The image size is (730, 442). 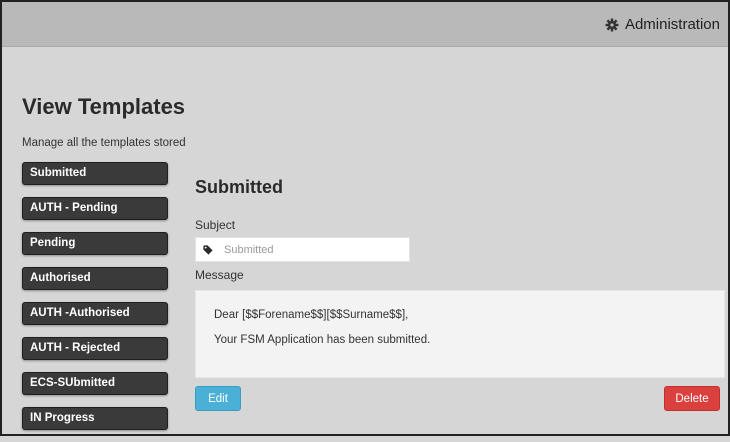 What do you see at coordinates (311, 315) in the screenshot?
I see `message-greeting: Dear [$$Forename$$][$$Surname$$],` at bounding box center [311, 315].